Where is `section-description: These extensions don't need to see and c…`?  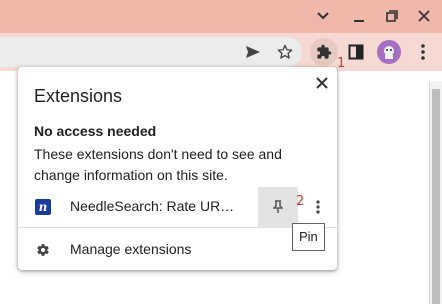
section-description: These extensions don't need to see and c… is located at coordinates (158, 164).